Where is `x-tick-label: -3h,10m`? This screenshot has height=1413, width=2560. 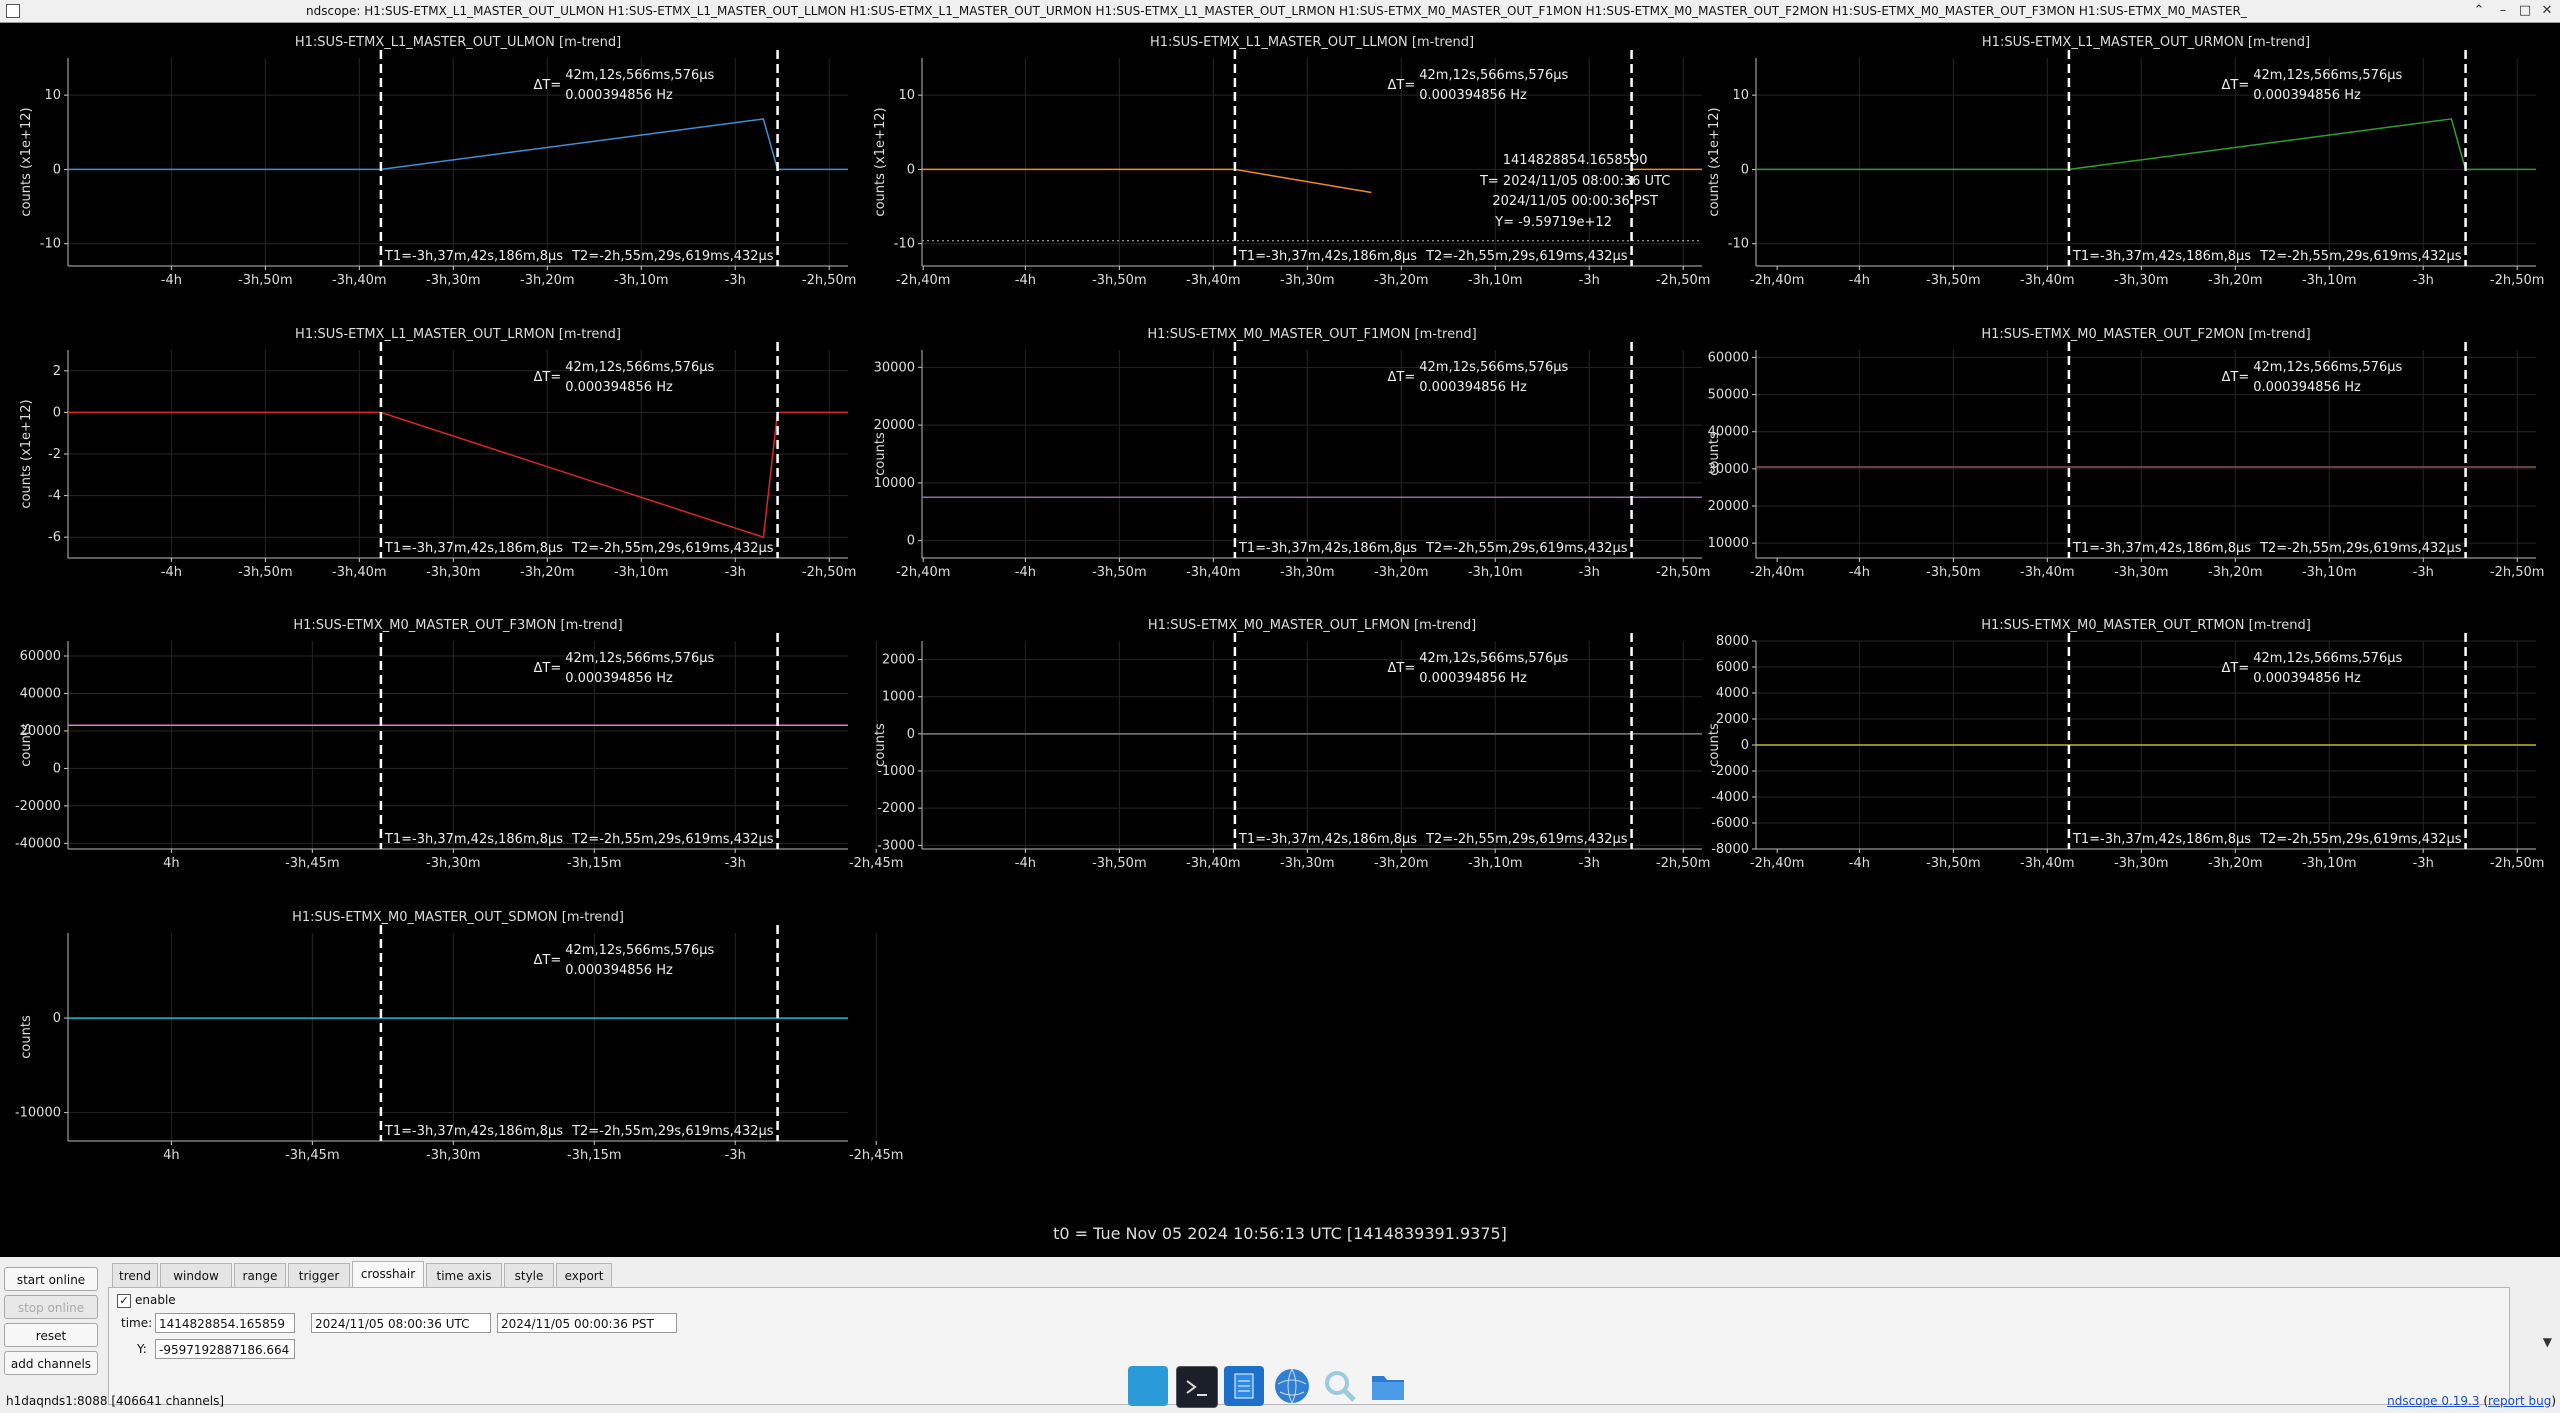
x-tick-label: -3h,10m is located at coordinates (2329, 572).